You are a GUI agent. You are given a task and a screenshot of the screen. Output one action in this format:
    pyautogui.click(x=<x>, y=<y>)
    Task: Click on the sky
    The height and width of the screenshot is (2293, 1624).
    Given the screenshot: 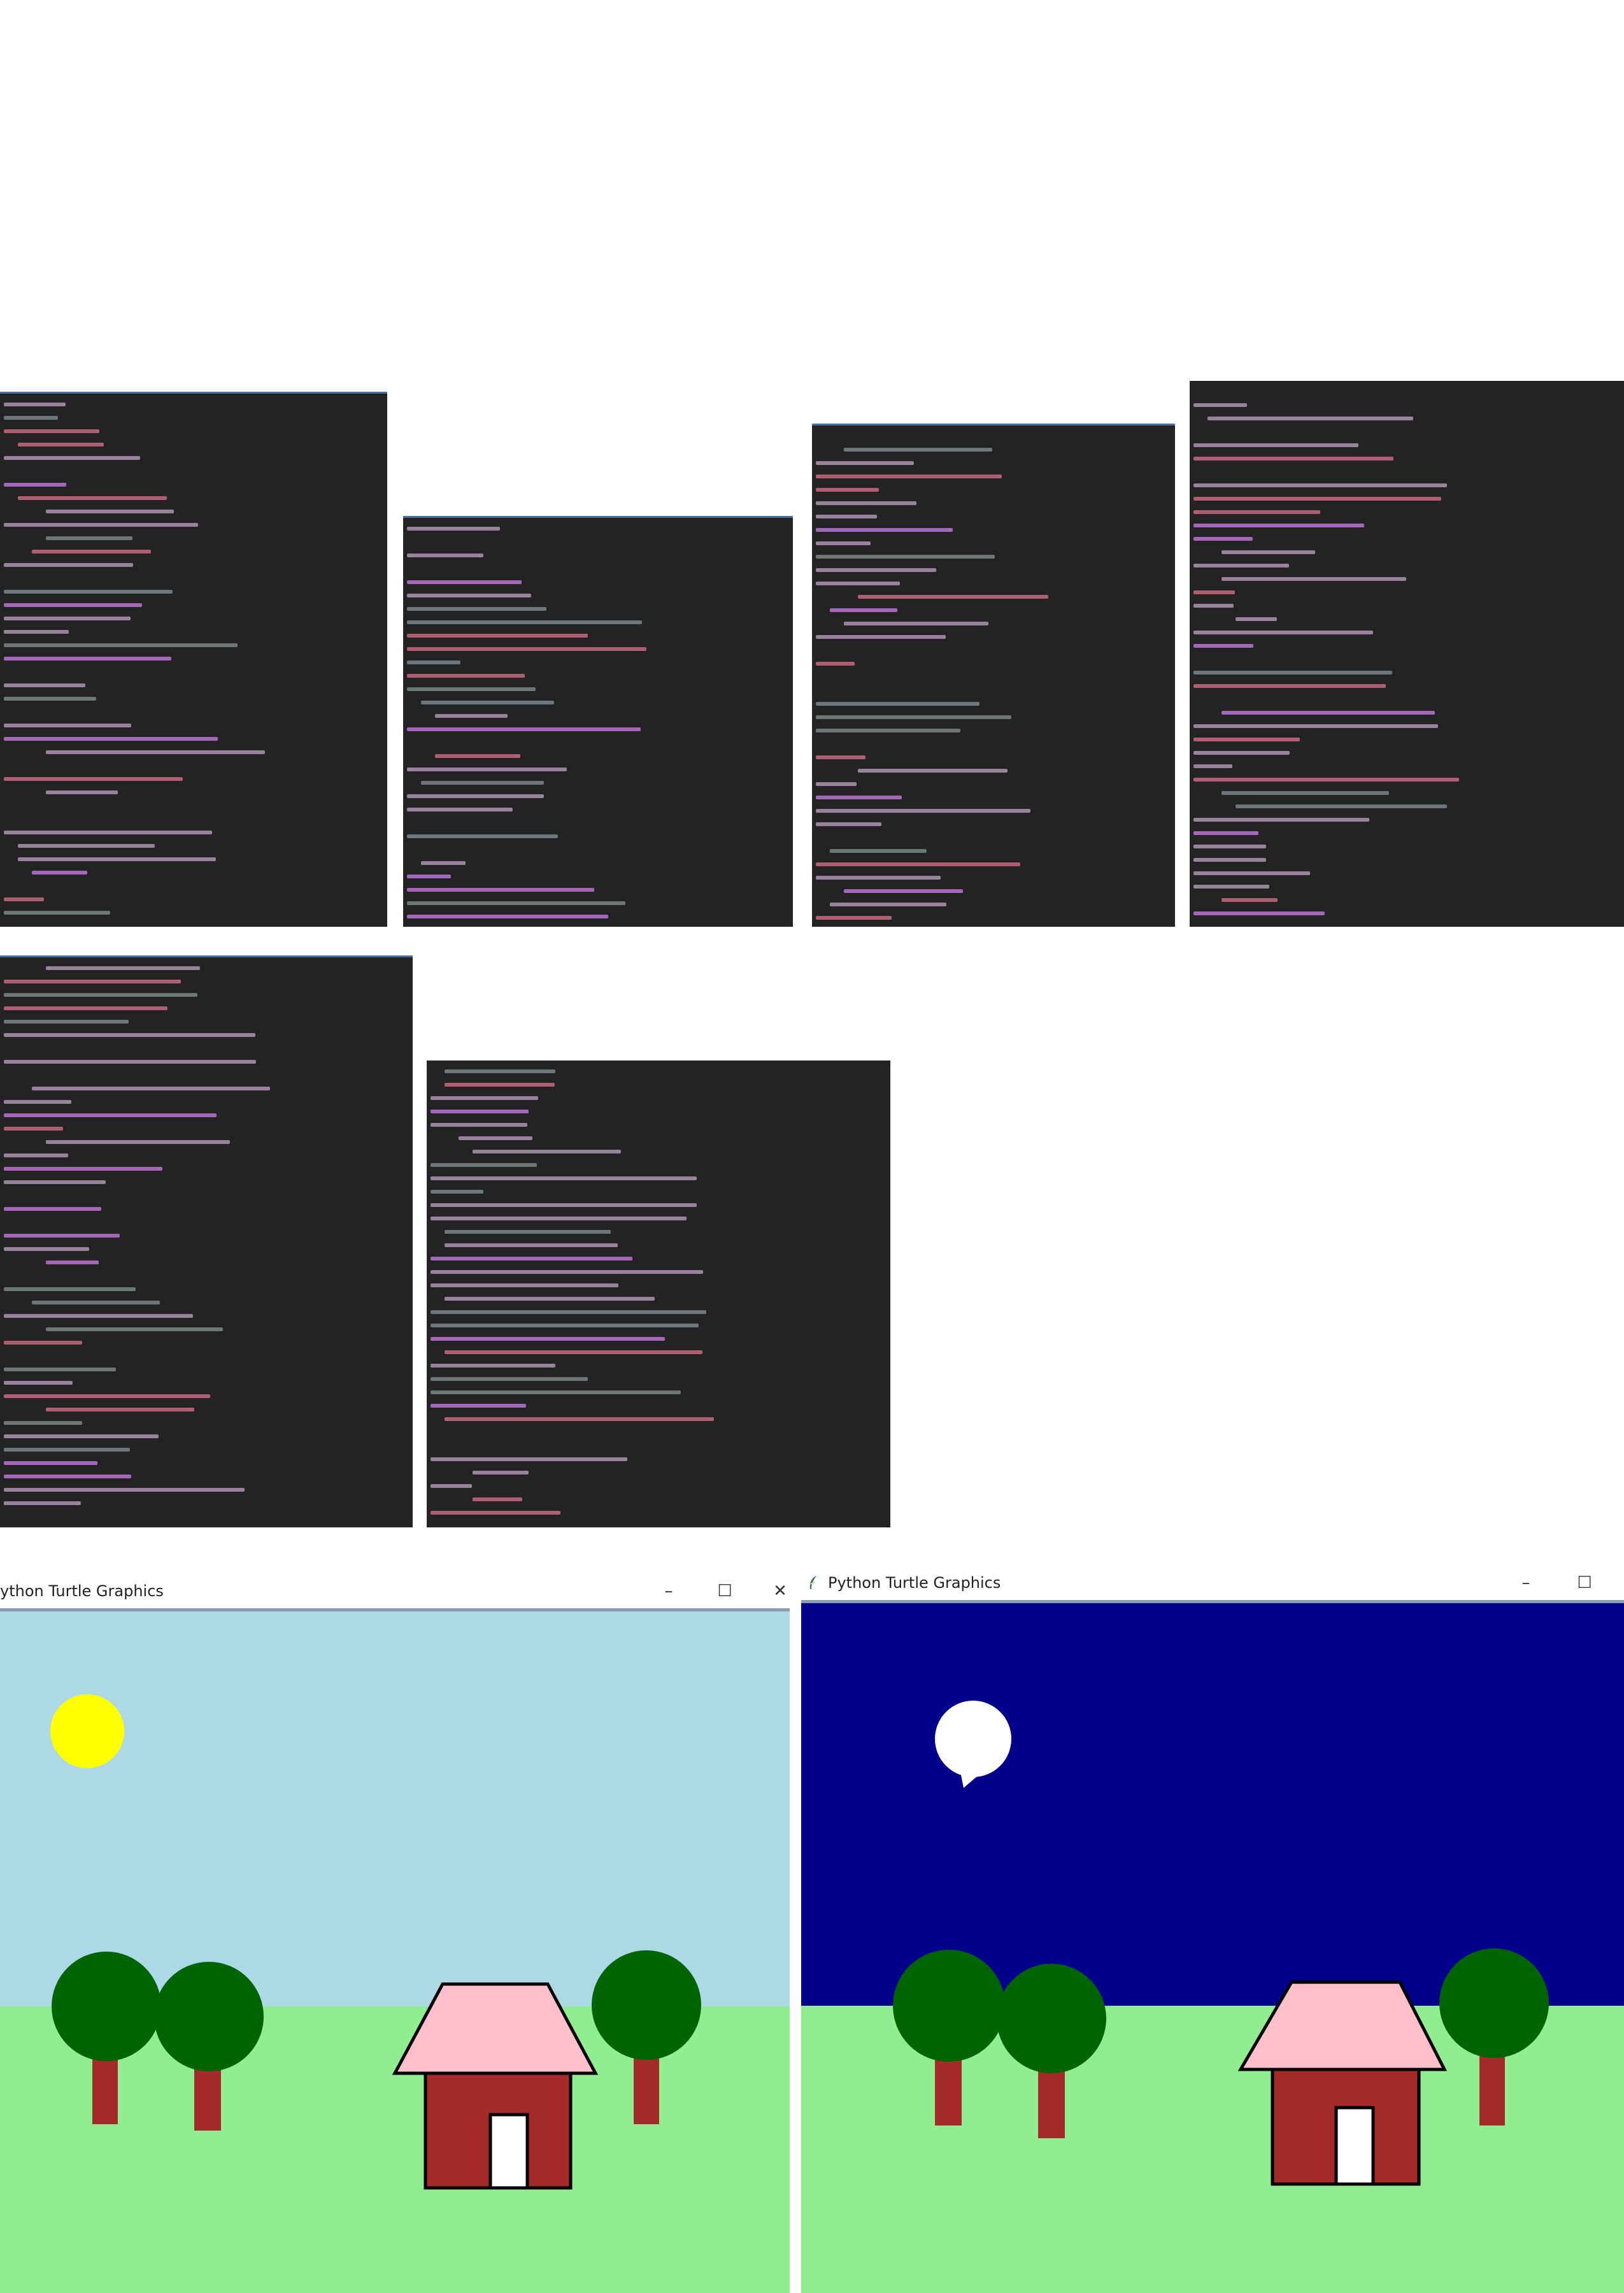 What is the action you would take?
    pyautogui.click(x=1212, y=1804)
    